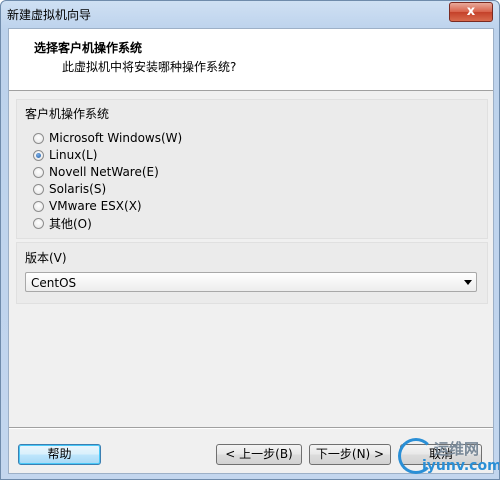 This screenshot has width=500, height=480. I want to click on chevron-down-icon, so click(468, 282).